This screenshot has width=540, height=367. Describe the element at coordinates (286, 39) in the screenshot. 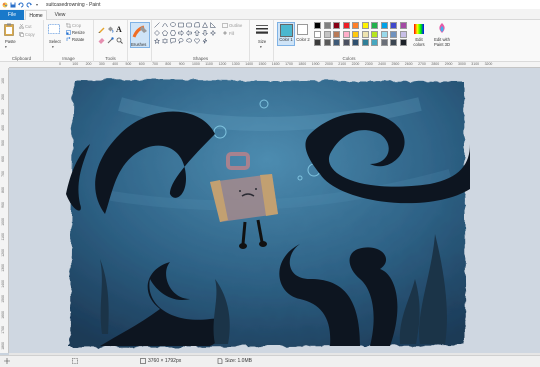

I see `color1-label: Color 1` at that location.